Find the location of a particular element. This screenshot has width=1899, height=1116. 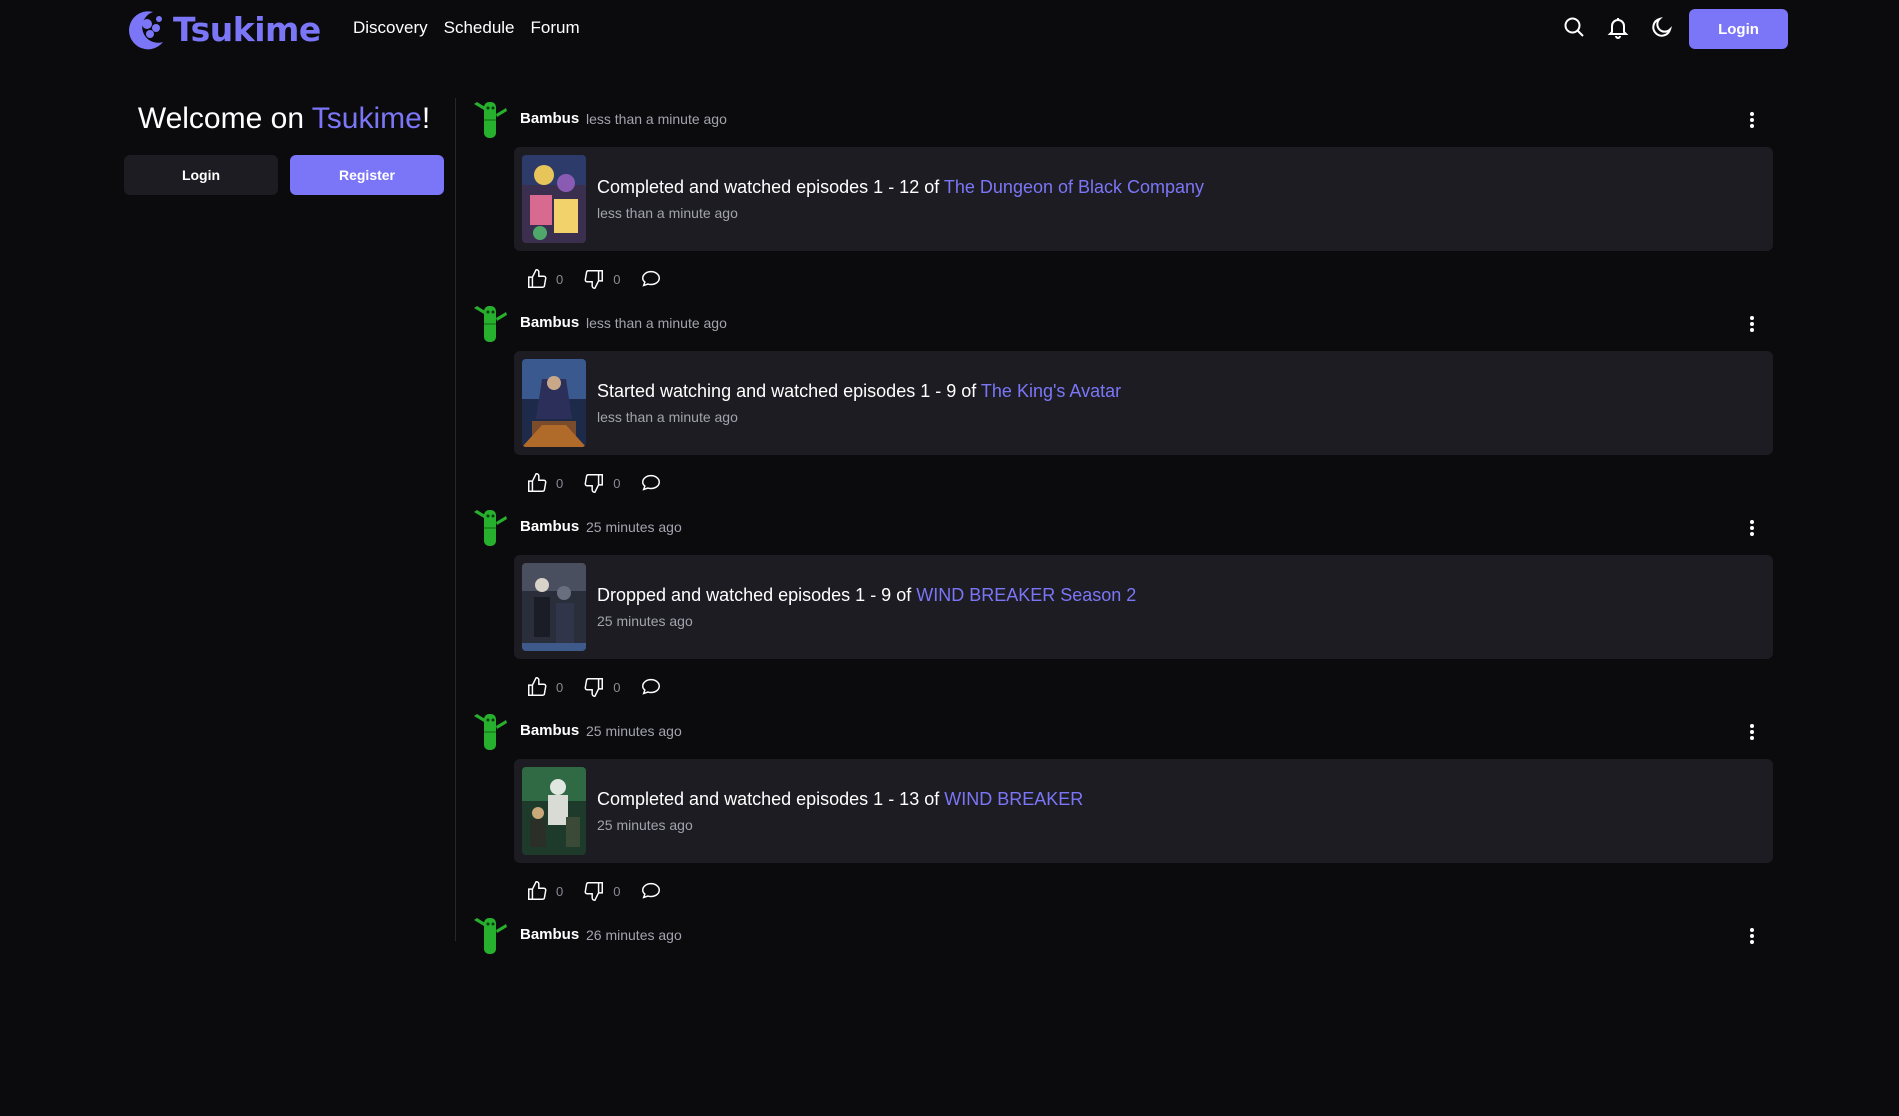

brand-name: Tsukime is located at coordinates (247, 29).